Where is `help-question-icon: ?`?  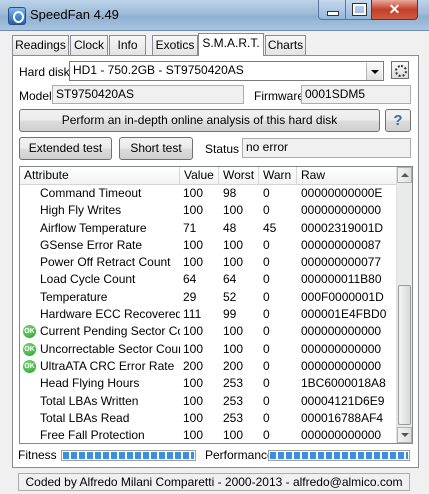
help-question-icon: ? is located at coordinates (398, 120).